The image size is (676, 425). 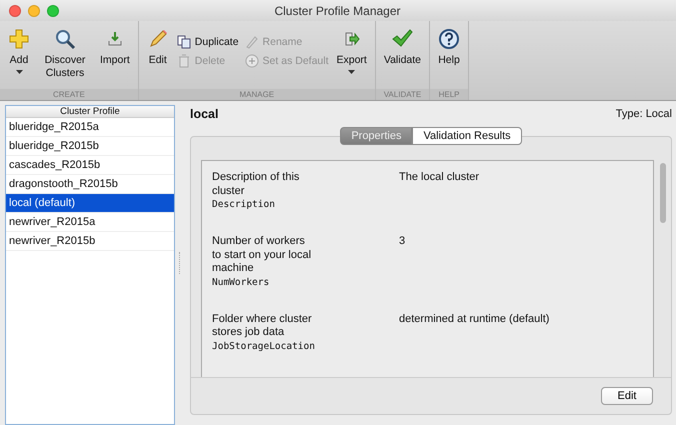 I want to click on toolbar-button: Export, so click(x=351, y=58).